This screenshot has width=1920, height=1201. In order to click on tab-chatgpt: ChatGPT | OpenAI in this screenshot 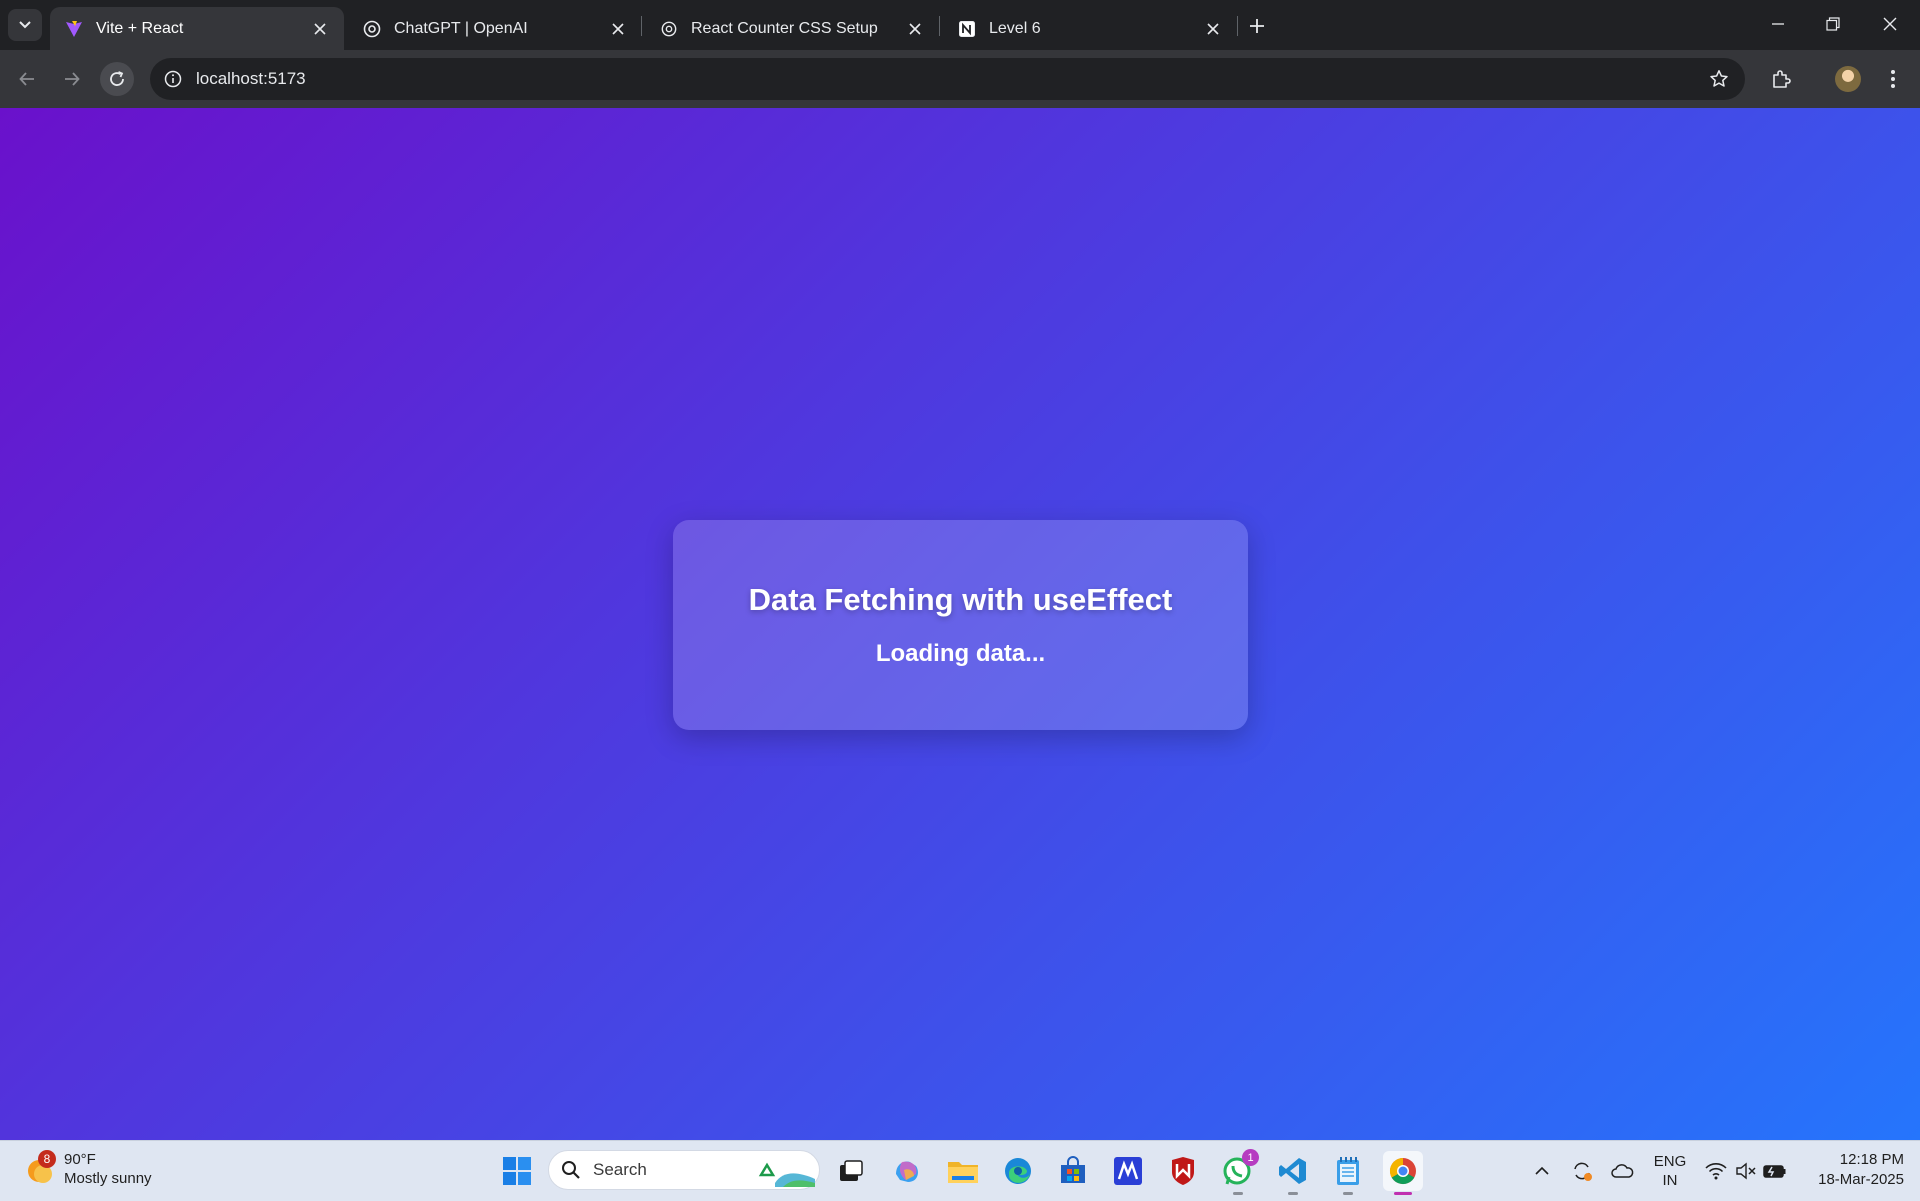, I will do `click(495, 28)`.